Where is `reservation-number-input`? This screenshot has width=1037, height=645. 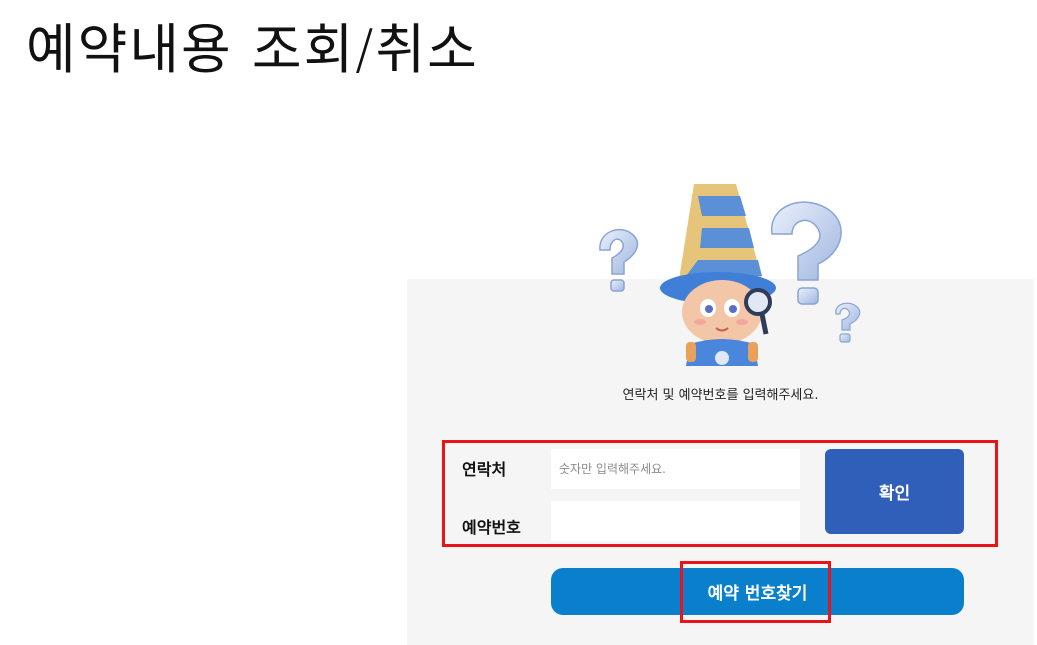
reservation-number-input is located at coordinates (675, 521).